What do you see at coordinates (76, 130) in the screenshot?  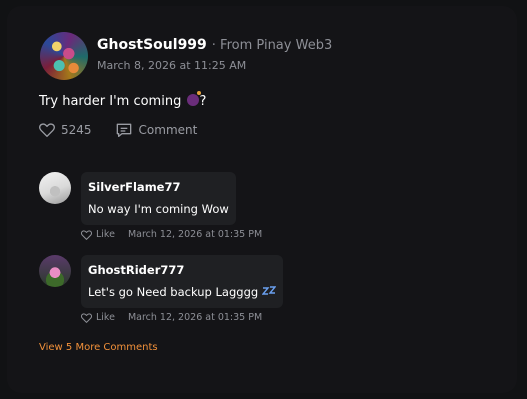 I see `like-count: 5245` at bounding box center [76, 130].